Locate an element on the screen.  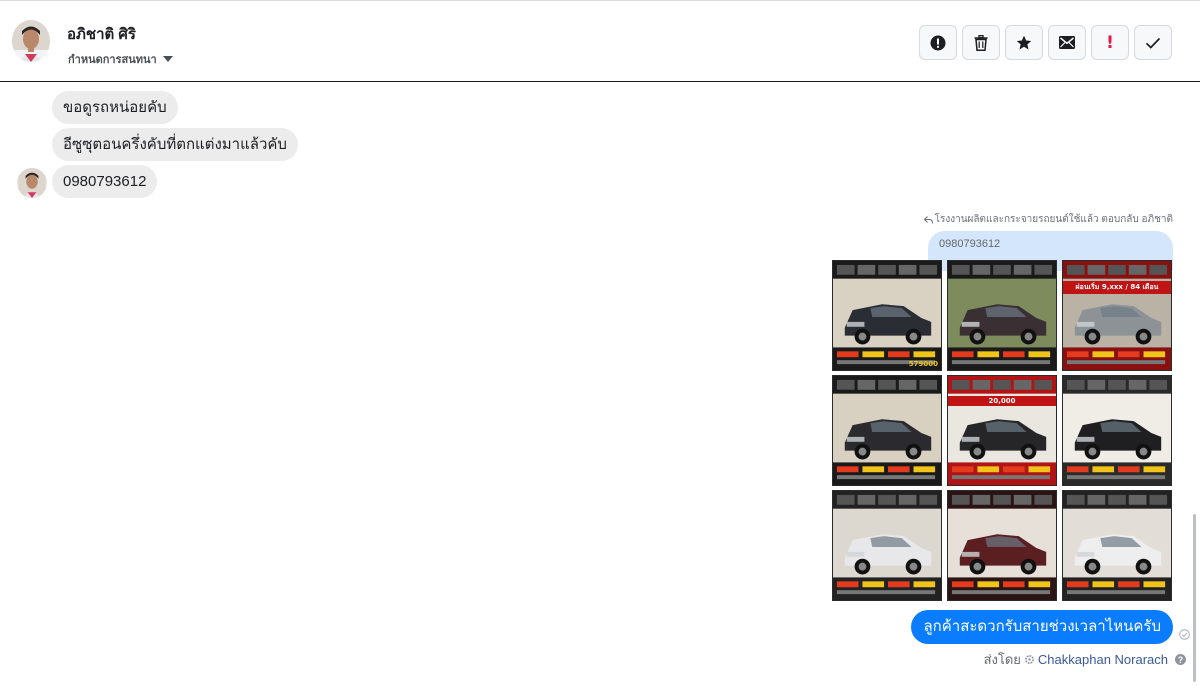
reply-icon is located at coordinates (928, 219).